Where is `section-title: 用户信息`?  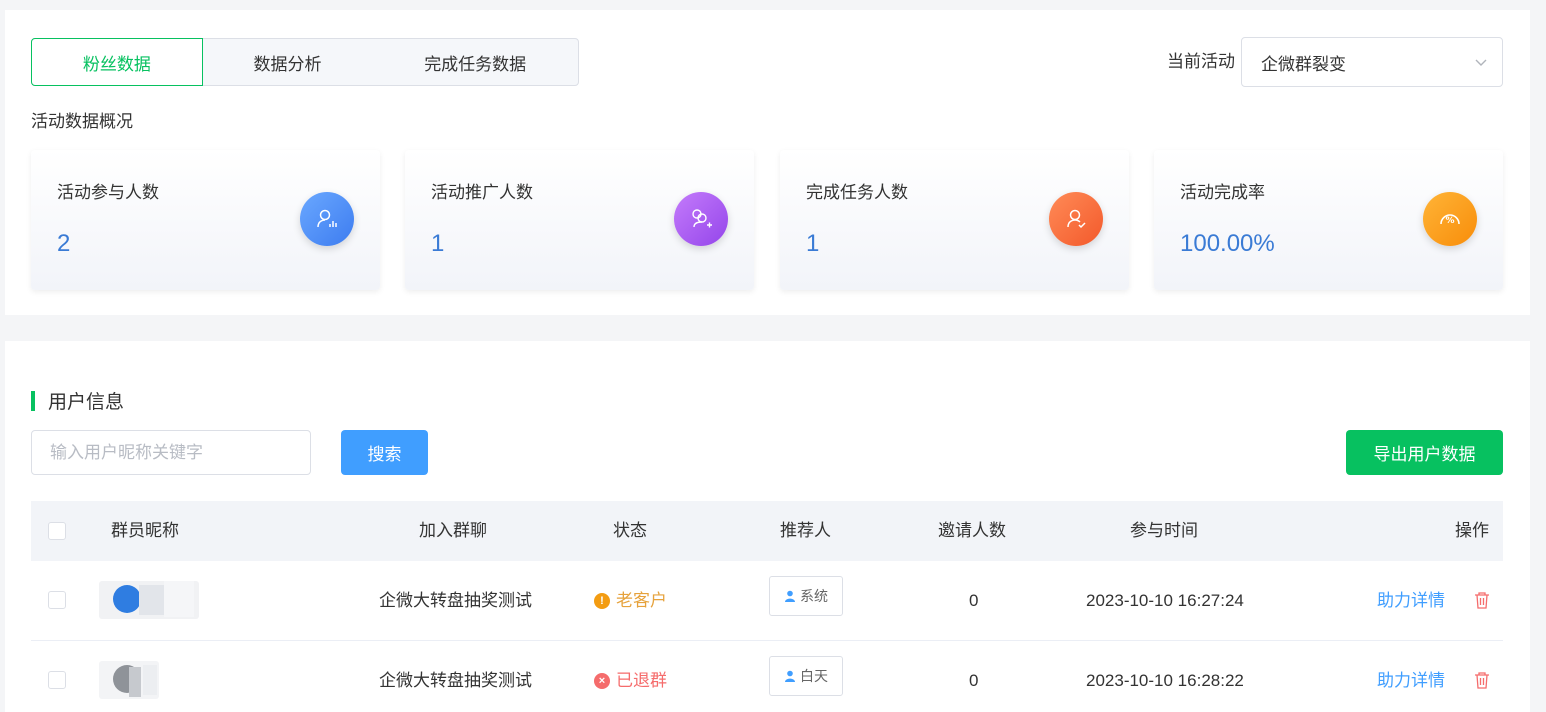
section-title: 用户信息 is located at coordinates (77, 400).